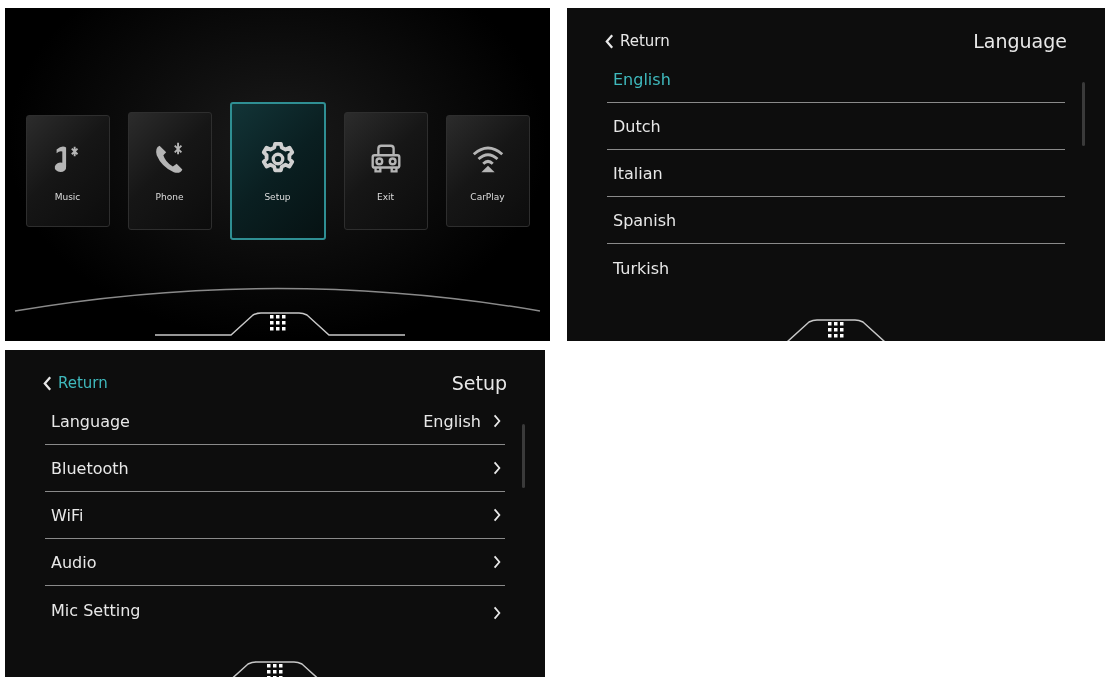  Describe the element at coordinates (275, 603) in the screenshot. I see `settings-row: Mic Setting` at that location.